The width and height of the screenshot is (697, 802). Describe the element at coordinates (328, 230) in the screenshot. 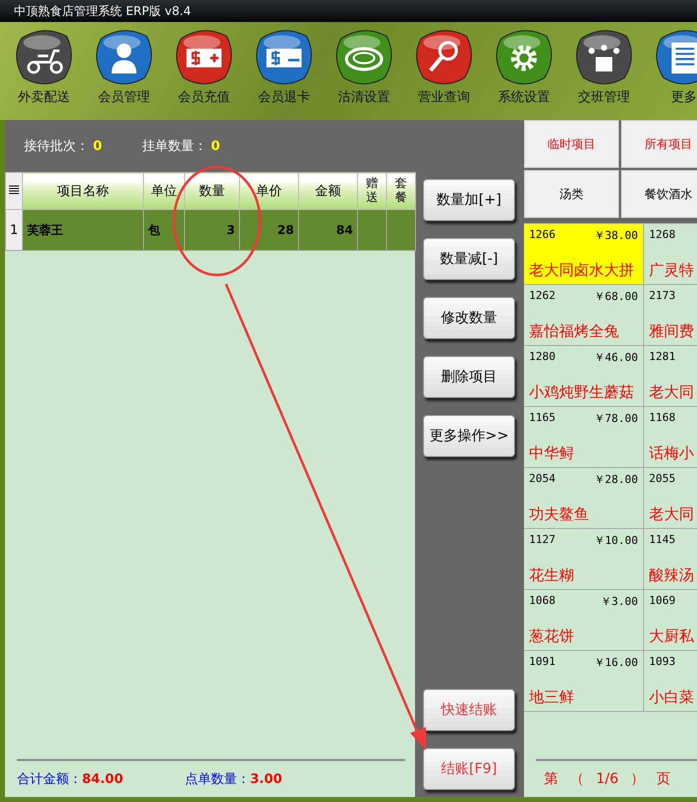

I see `table-cell: 84` at that location.